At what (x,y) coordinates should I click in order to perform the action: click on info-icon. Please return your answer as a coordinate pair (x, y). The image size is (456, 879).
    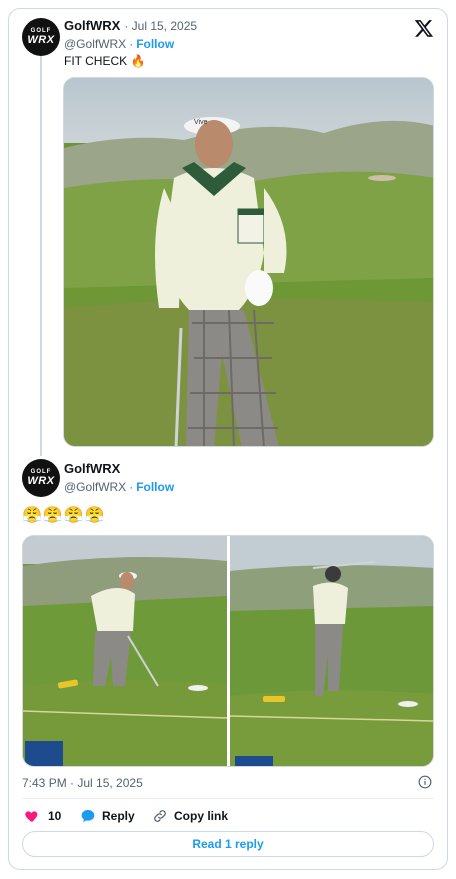
    Looking at the image, I should click on (425, 782).